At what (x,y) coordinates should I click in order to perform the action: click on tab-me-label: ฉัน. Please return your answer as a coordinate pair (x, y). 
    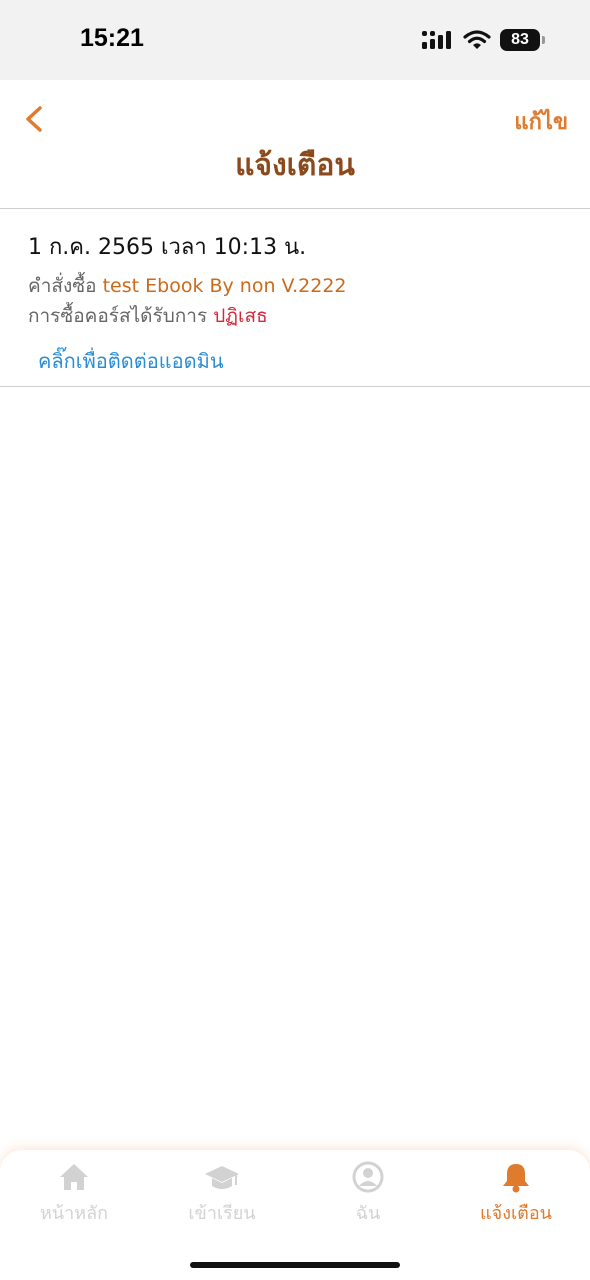
    Looking at the image, I should click on (368, 1213).